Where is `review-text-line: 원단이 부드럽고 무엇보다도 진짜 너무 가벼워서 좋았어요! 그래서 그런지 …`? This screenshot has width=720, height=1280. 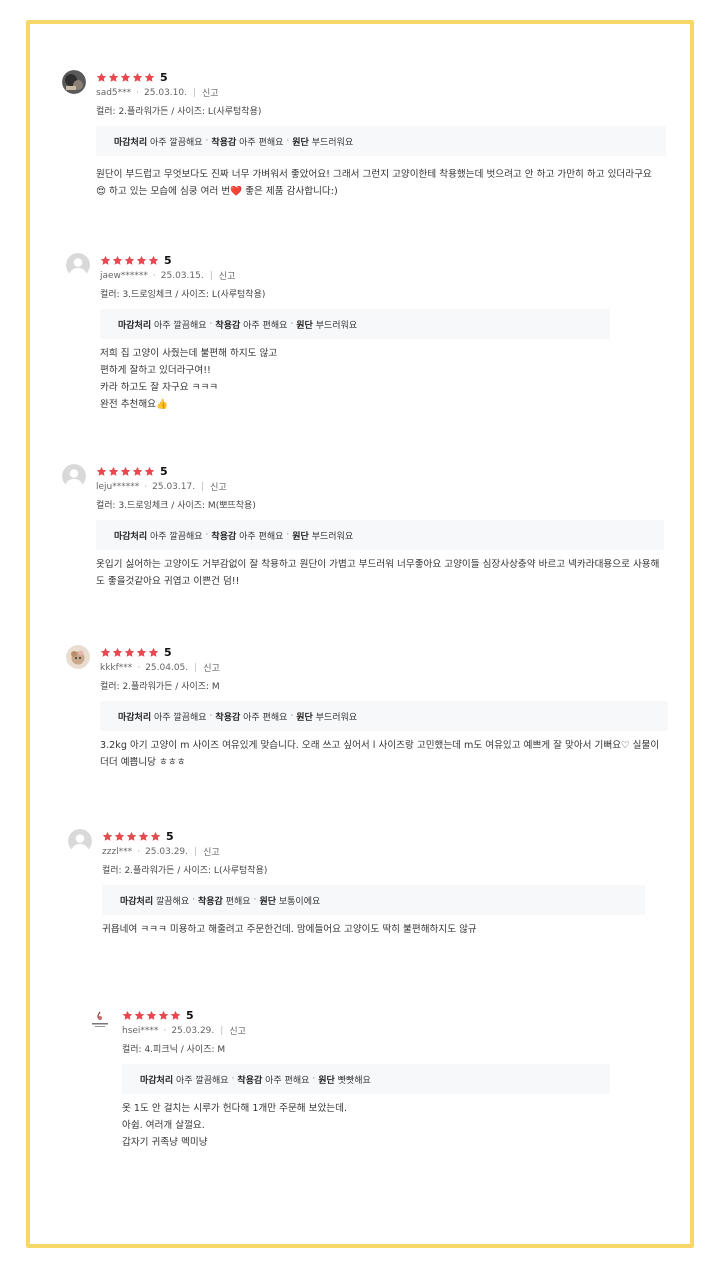
review-text-line: 원단이 부드럽고 무엇보다도 진짜 너무 가벼워서 좋았어요! 그래서 그런지 … is located at coordinates (374, 183).